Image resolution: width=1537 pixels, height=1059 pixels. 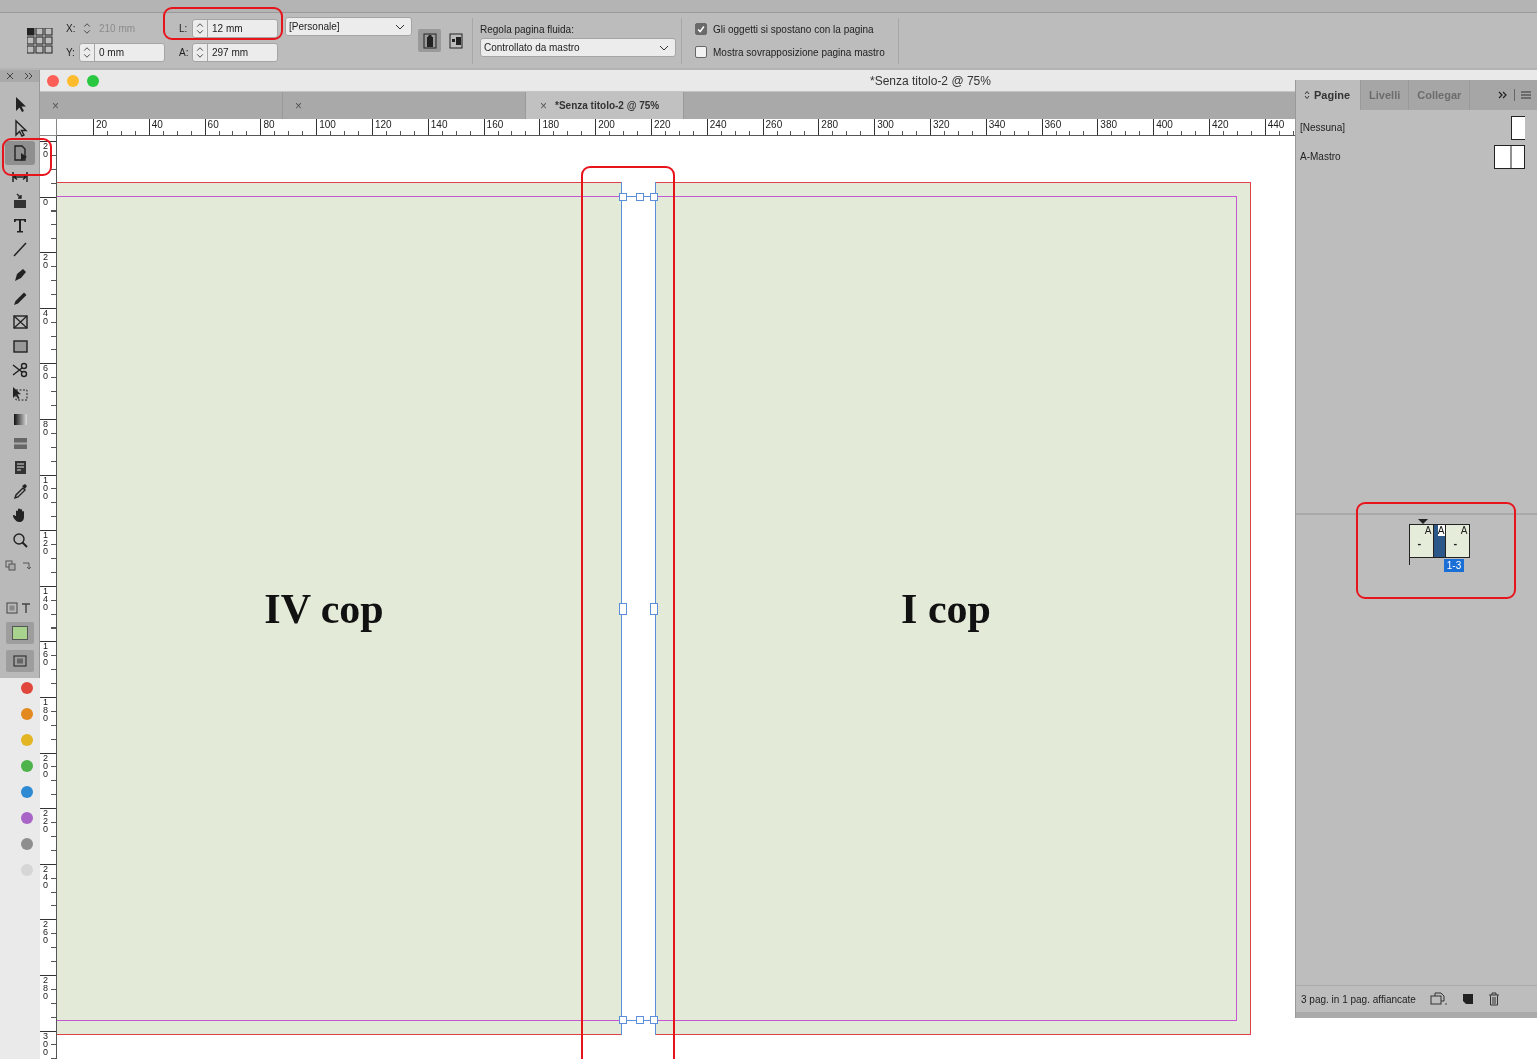 What do you see at coordinates (793, 29) in the screenshot?
I see `option-label: Gli oggetti si spostano con la pagina` at bounding box center [793, 29].